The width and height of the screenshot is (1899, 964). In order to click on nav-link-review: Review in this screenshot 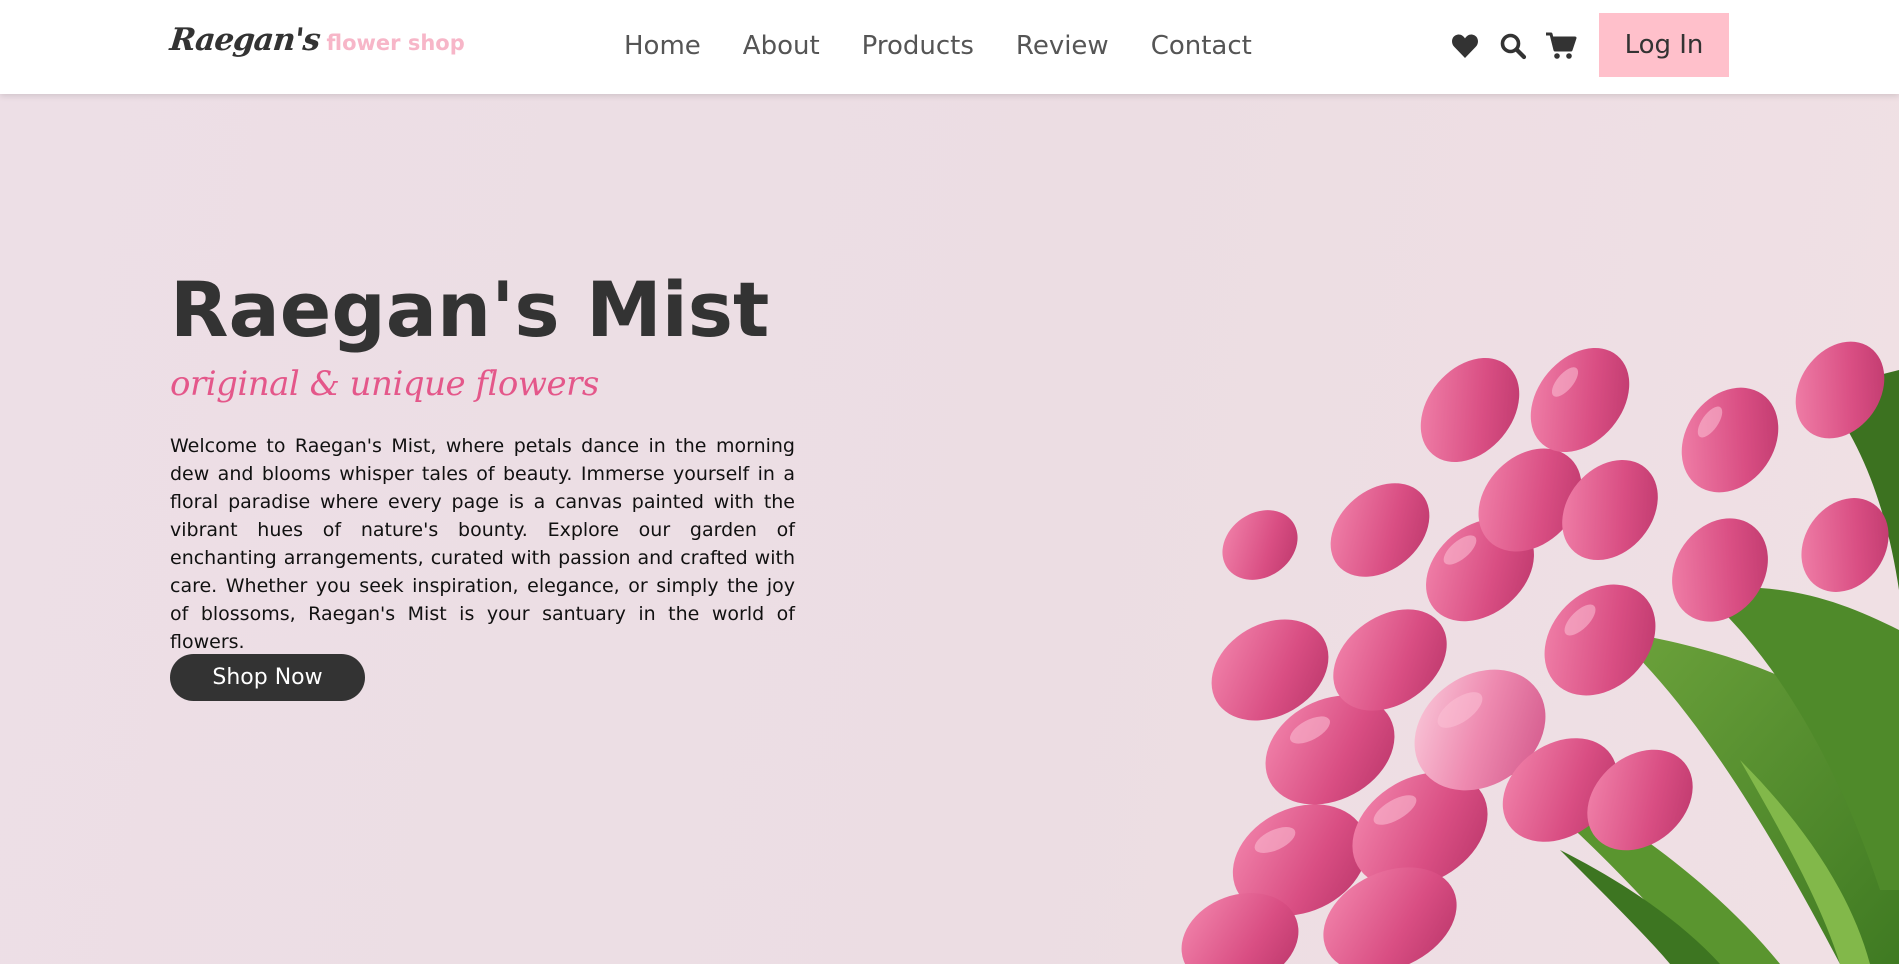, I will do `click(1062, 46)`.